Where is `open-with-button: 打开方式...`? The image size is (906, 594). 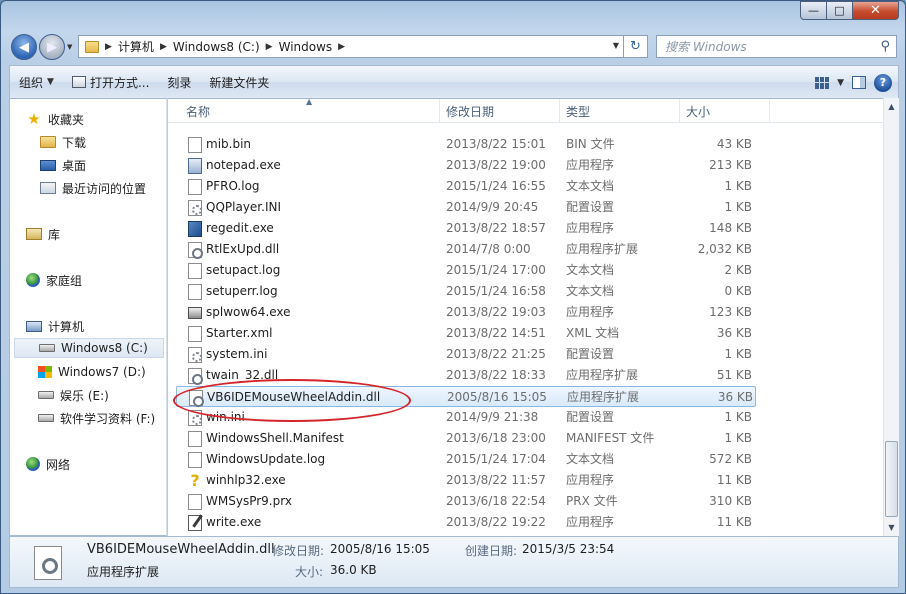
open-with-button: 打开方式... is located at coordinates (110, 82).